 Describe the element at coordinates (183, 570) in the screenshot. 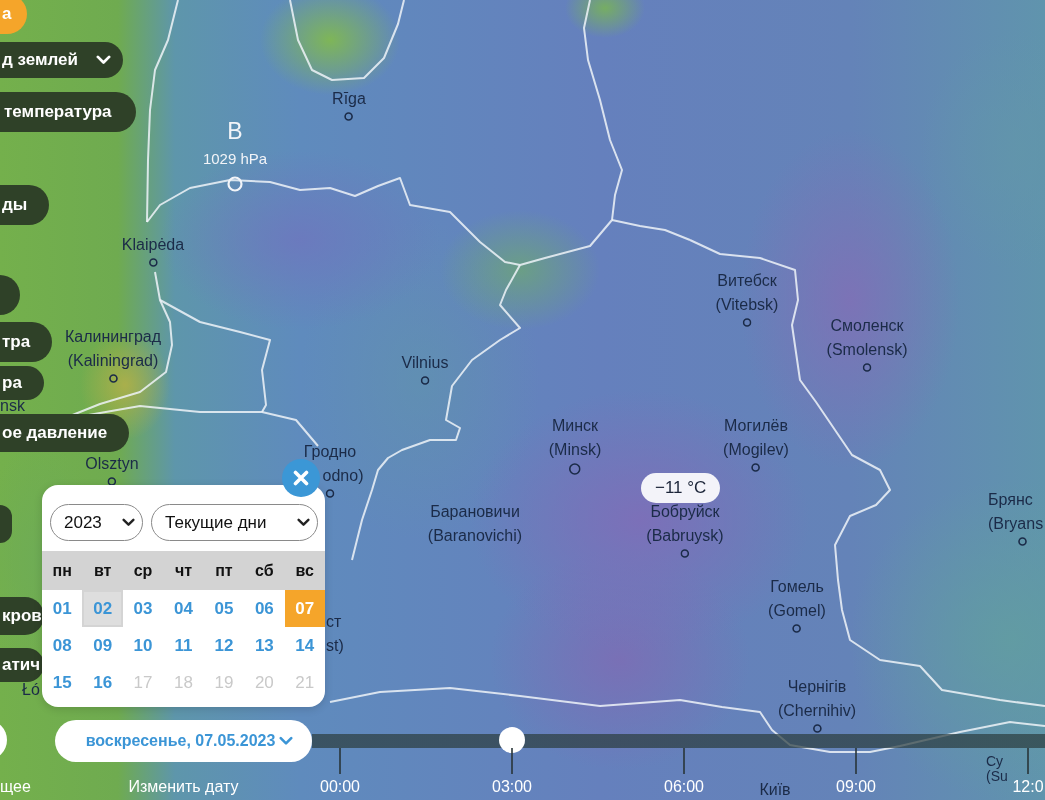

I see `weekday-label: чт` at that location.